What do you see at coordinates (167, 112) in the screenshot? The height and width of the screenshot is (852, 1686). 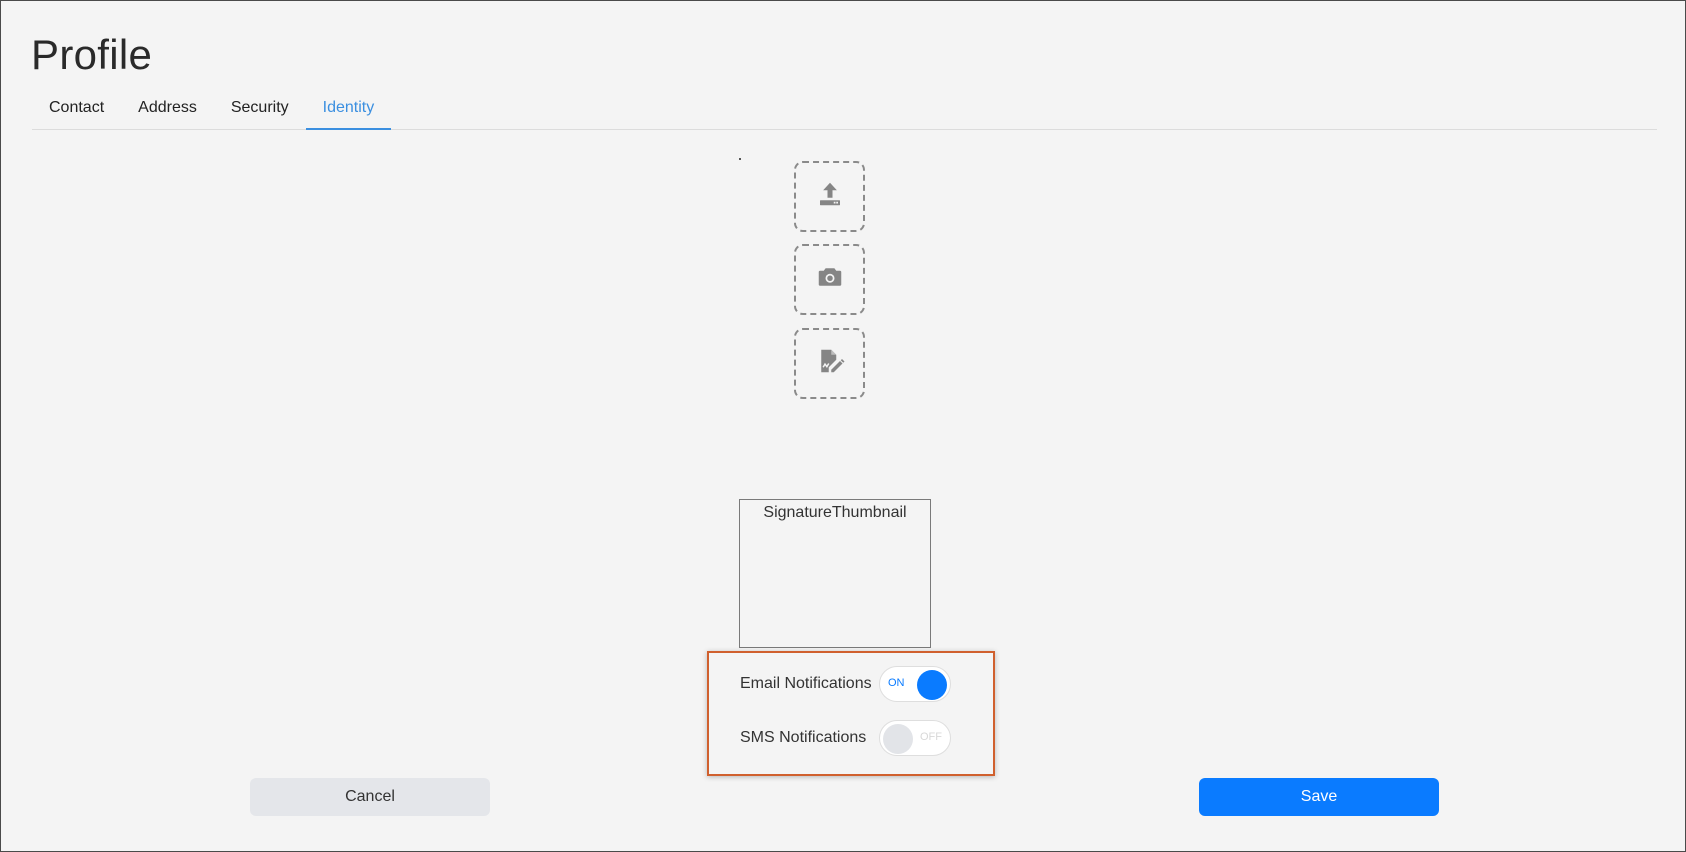 I see `tab-address: Address` at bounding box center [167, 112].